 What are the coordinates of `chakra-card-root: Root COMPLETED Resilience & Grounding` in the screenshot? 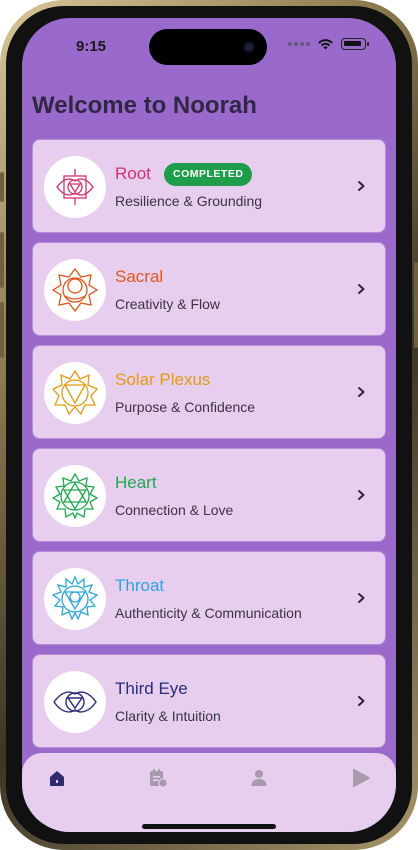 It's located at (209, 186).